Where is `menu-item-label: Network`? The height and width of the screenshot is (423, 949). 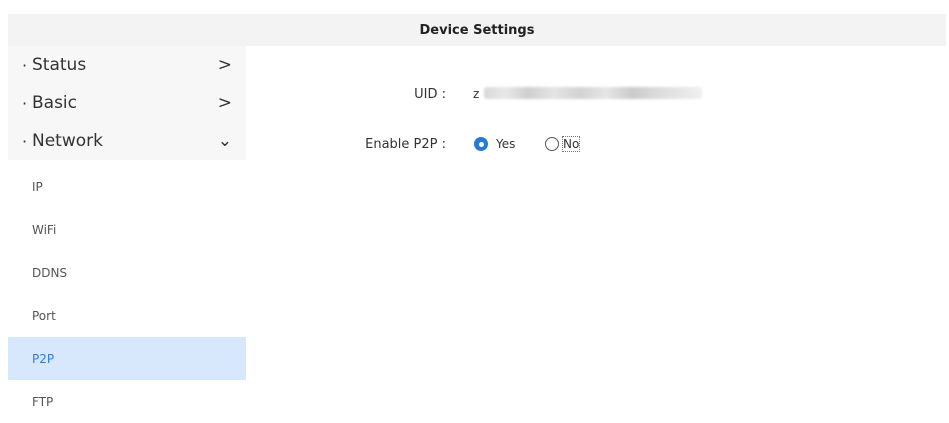 menu-item-label: Network is located at coordinates (67, 141).